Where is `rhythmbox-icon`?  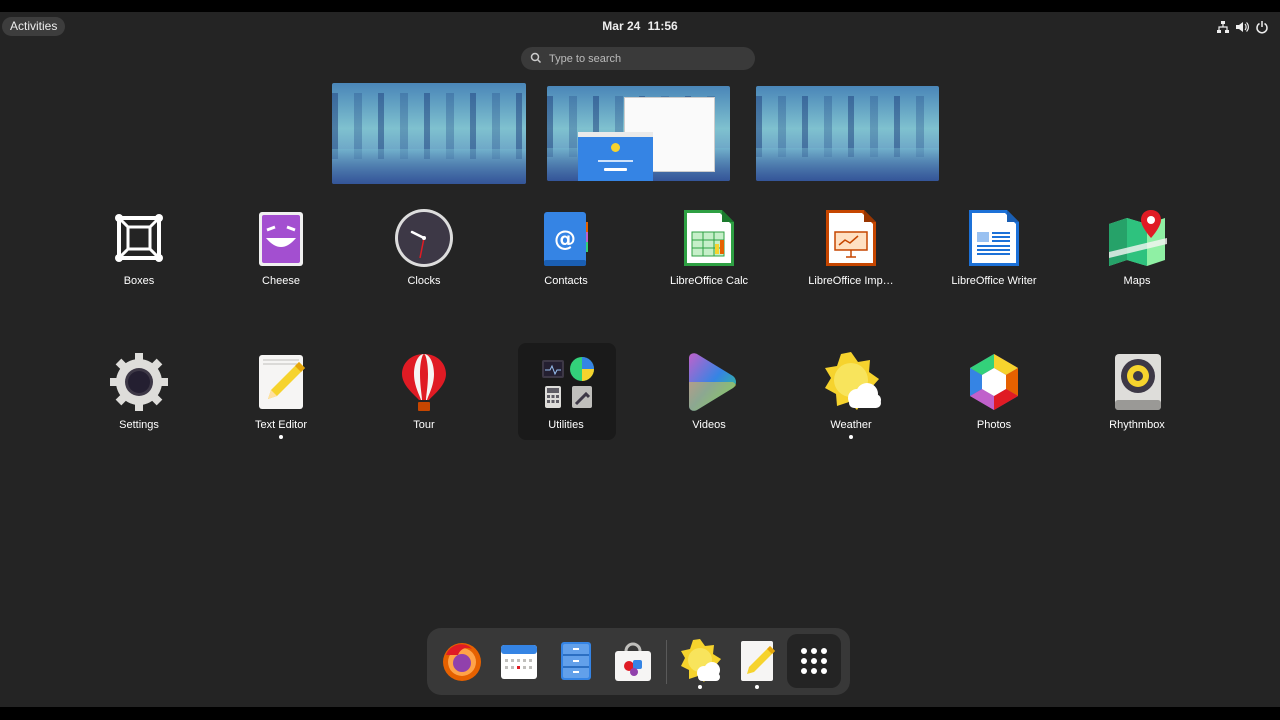
rhythmbox-icon is located at coordinates (1138, 382).